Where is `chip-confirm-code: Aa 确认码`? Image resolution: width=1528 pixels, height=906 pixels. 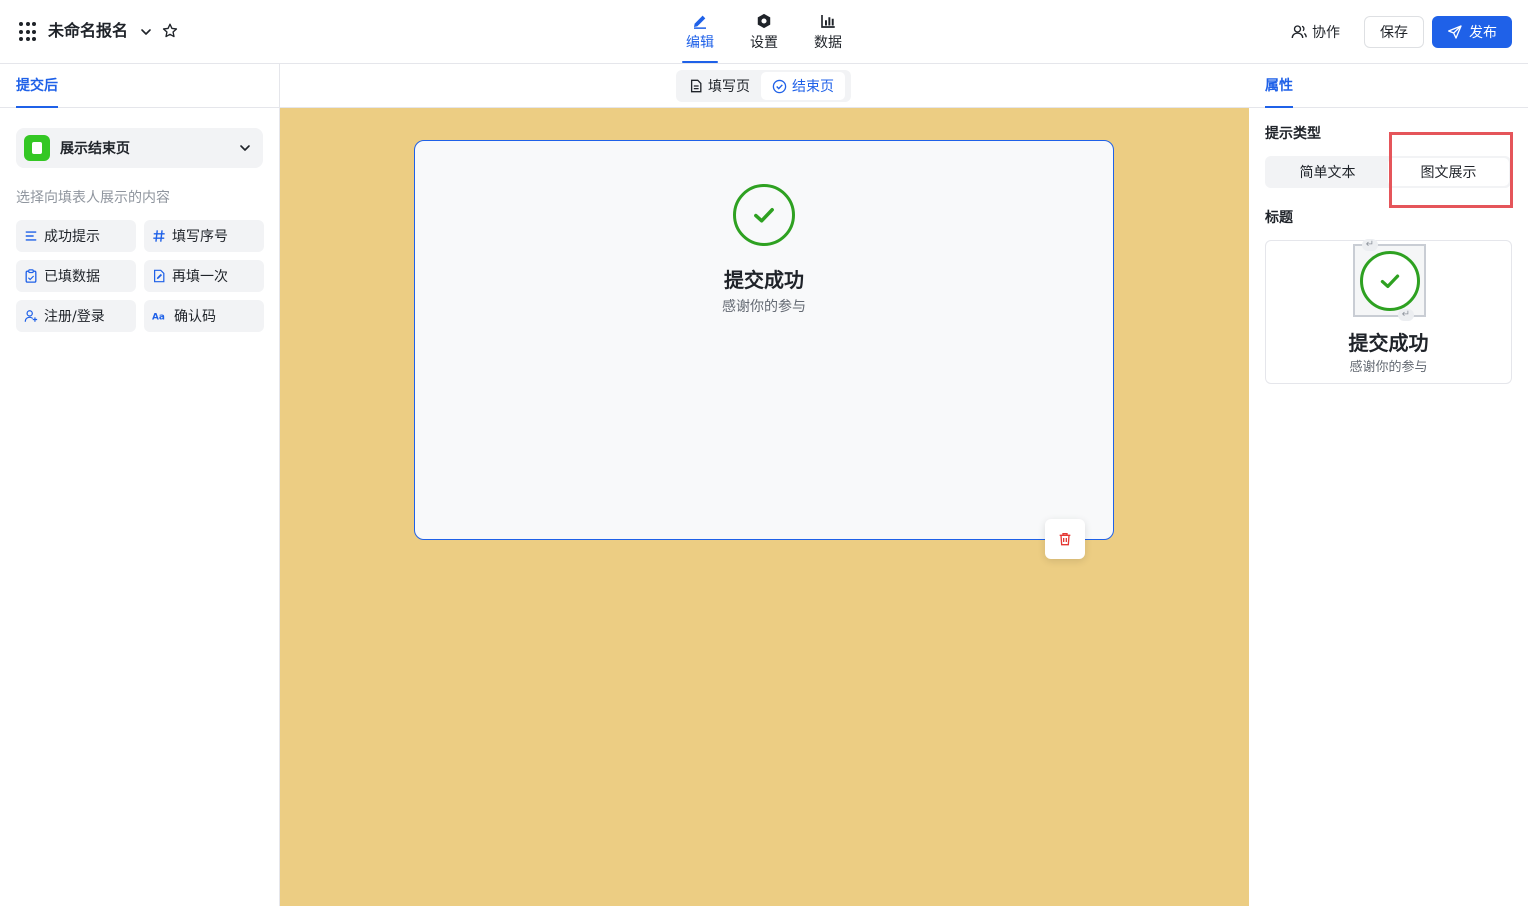
chip-confirm-code: Aa 确认码 is located at coordinates (204, 316).